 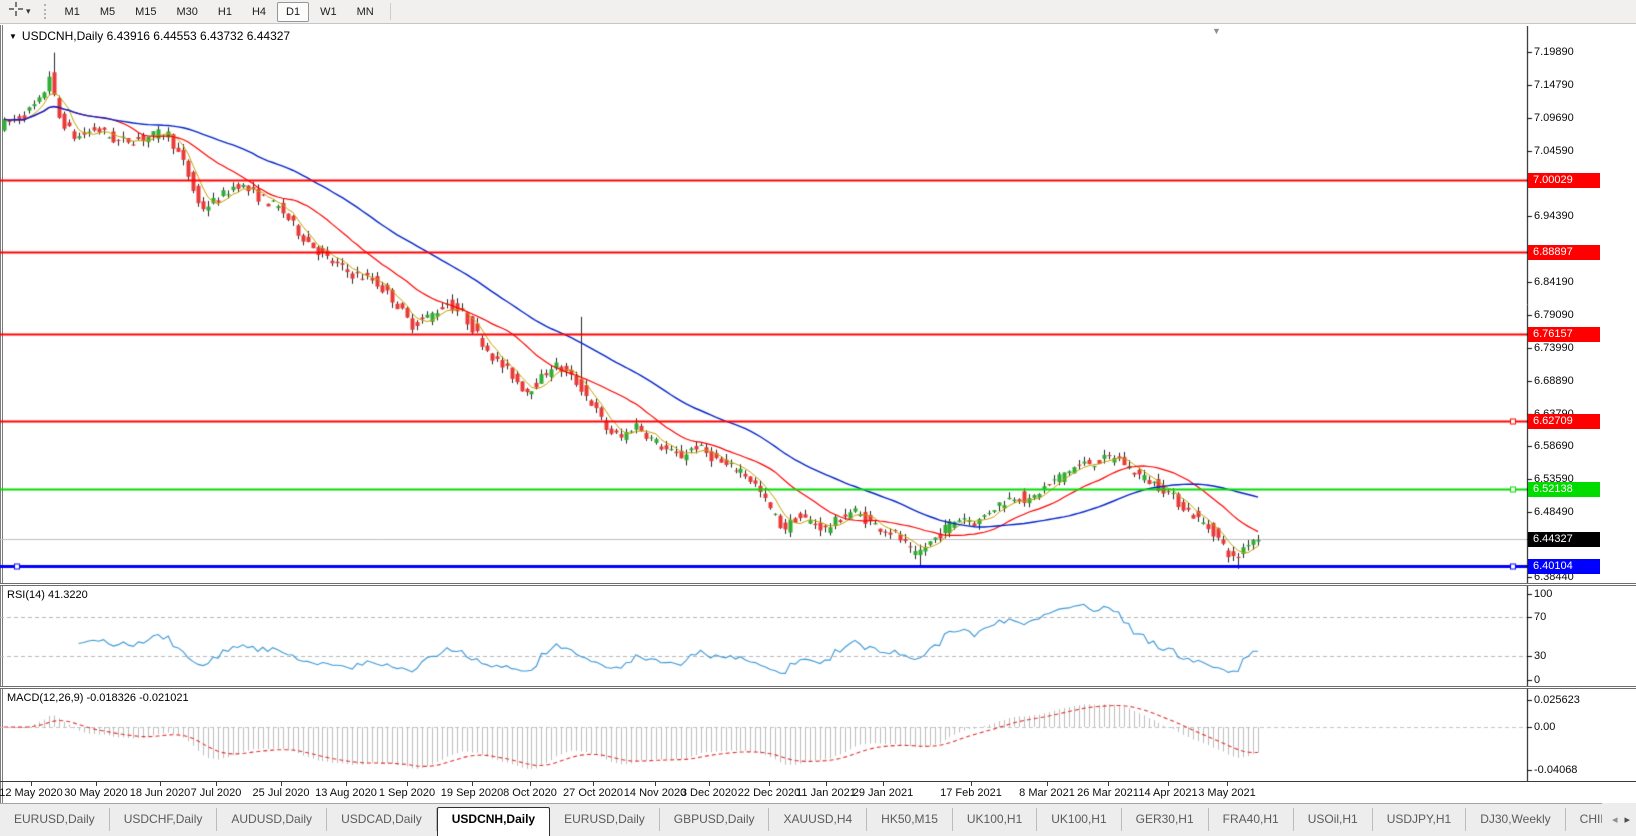 What do you see at coordinates (1165, 819) in the screenshot?
I see `tab-ger30-h1: GER30,H1` at bounding box center [1165, 819].